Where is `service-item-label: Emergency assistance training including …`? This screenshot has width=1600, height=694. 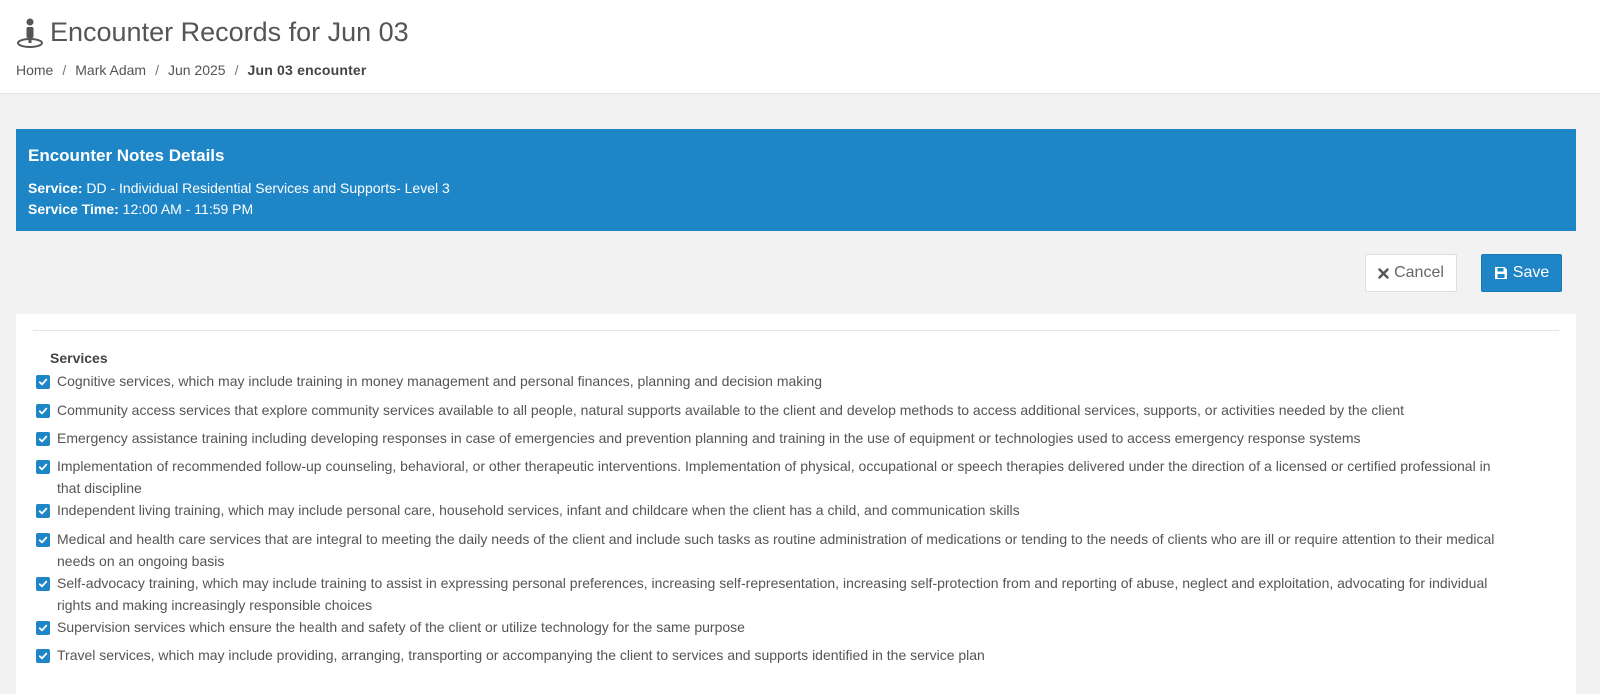 service-item-label: Emergency assistance training including … is located at coordinates (709, 438).